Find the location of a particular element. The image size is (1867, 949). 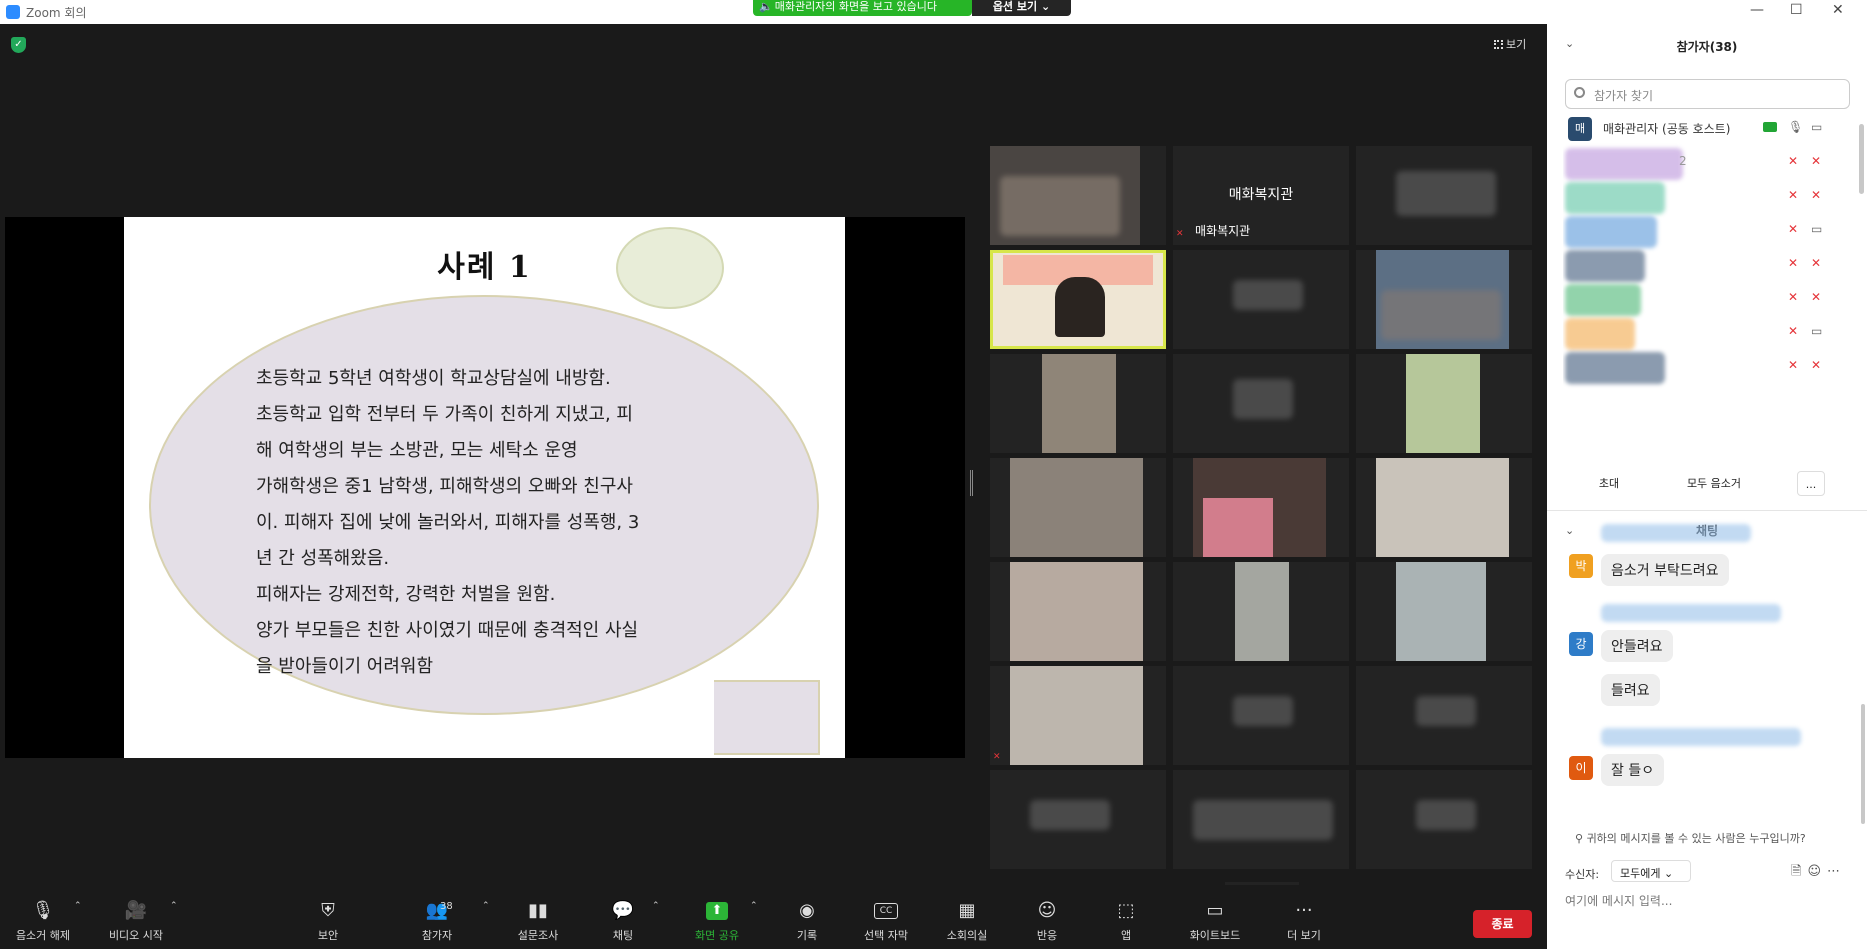

share-screen-button: ⬆ 화면 공유 ⌃ is located at coordinates (724, 923).